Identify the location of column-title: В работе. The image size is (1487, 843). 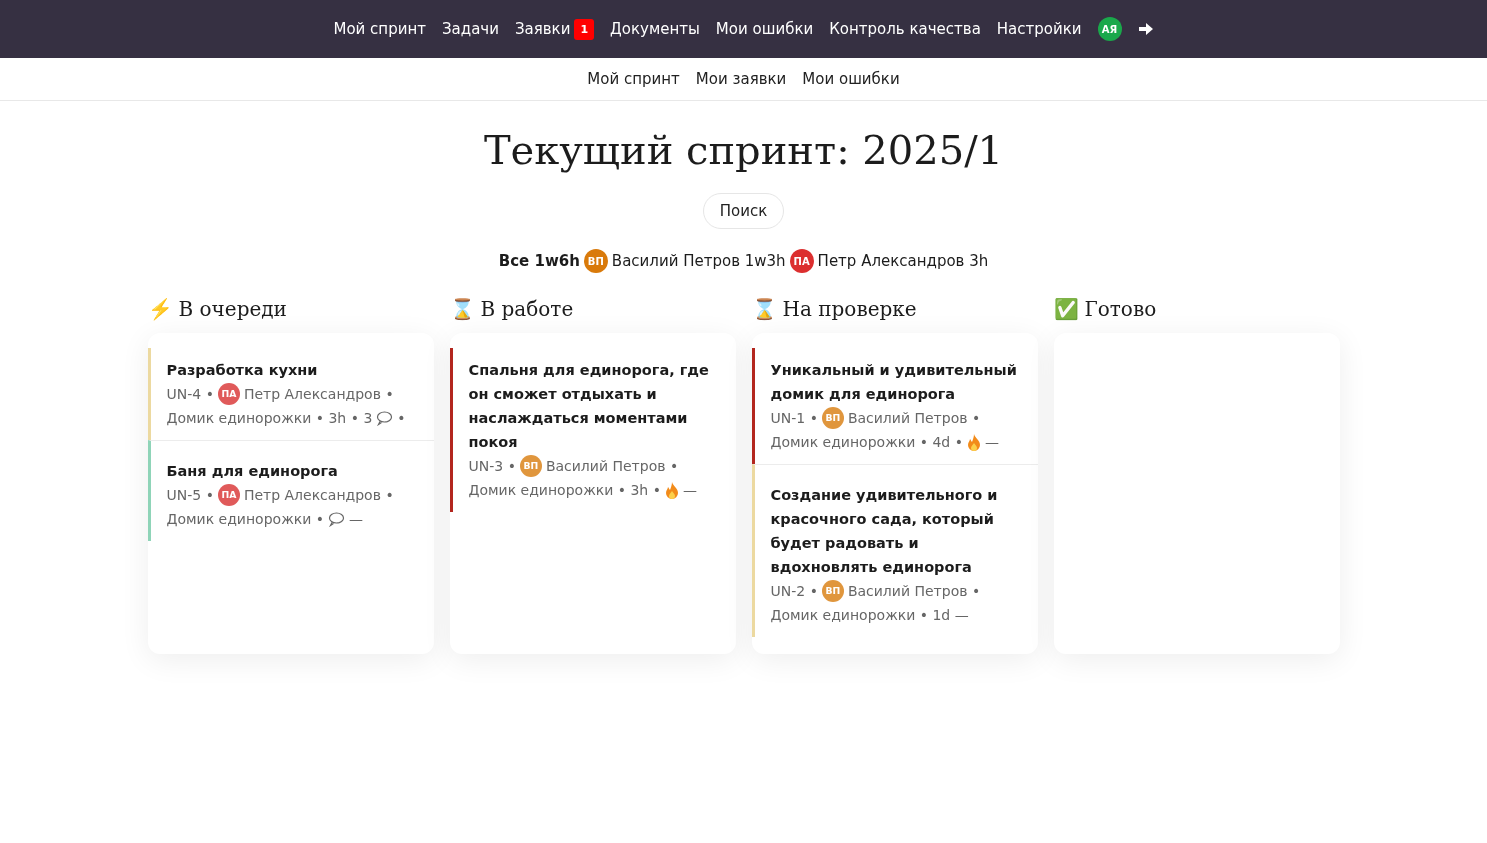
(527, 309).